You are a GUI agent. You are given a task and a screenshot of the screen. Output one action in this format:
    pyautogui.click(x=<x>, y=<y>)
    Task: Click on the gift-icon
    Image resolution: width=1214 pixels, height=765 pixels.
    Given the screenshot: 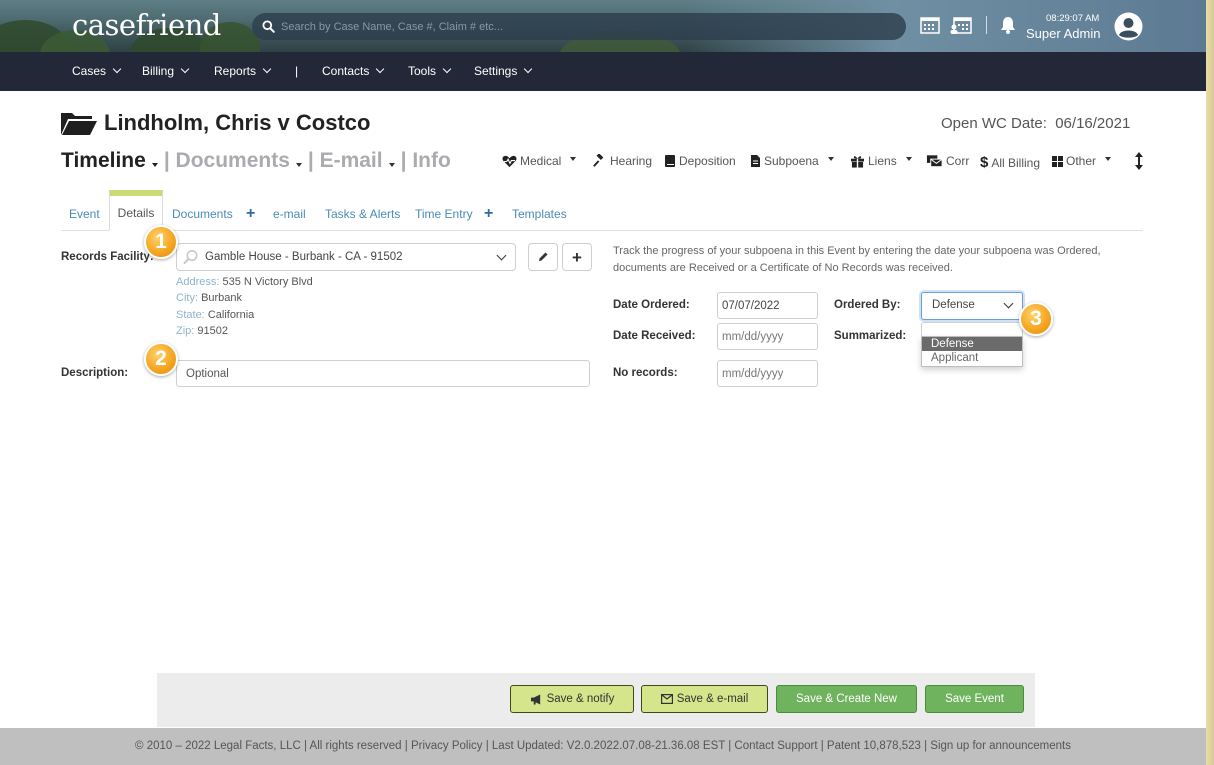 What is the action you would take?
    pyautogui.click(x=857, y=161)
    